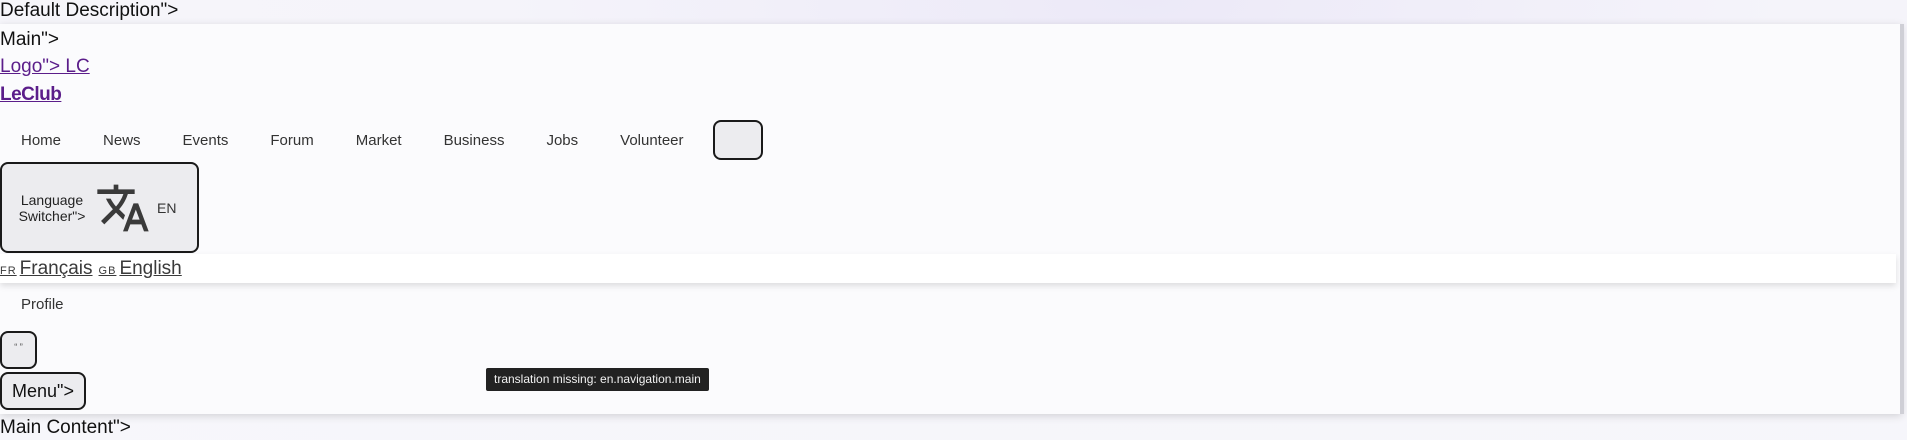 The height and width of the screenshot is (440, 1907). I want to click on language-option-label: Français, so click(56, 268).